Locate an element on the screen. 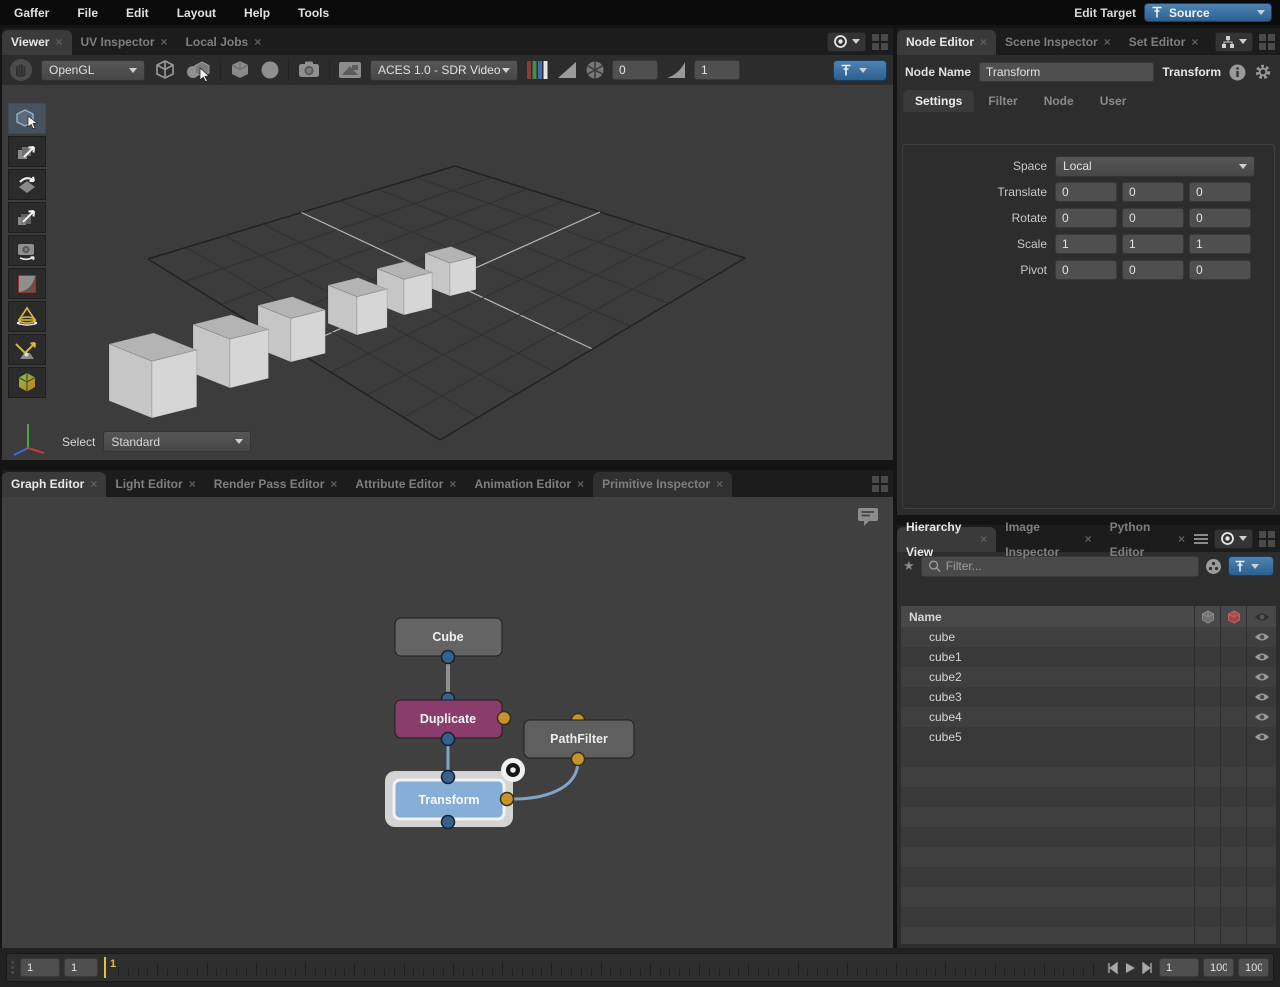  space-dropdown: Local is located at coordinates (1155, 166).